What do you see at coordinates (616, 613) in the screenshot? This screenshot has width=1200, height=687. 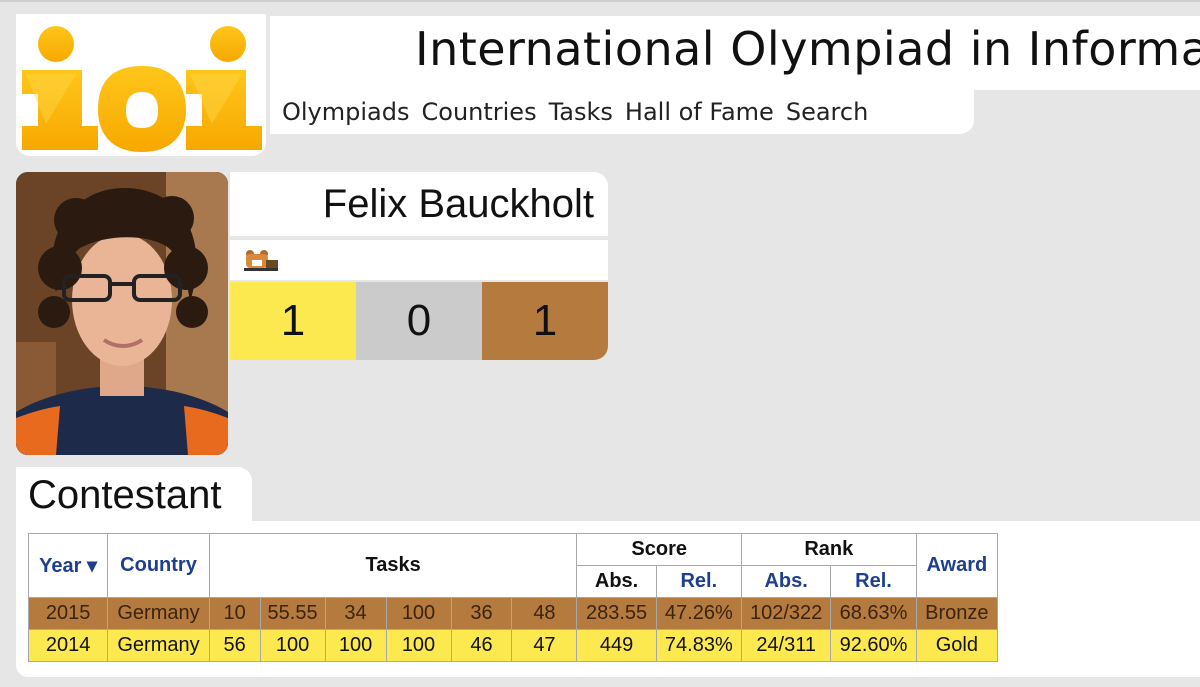 I see `score-abs-cell: 283.55` at bounding box center [616, 613].